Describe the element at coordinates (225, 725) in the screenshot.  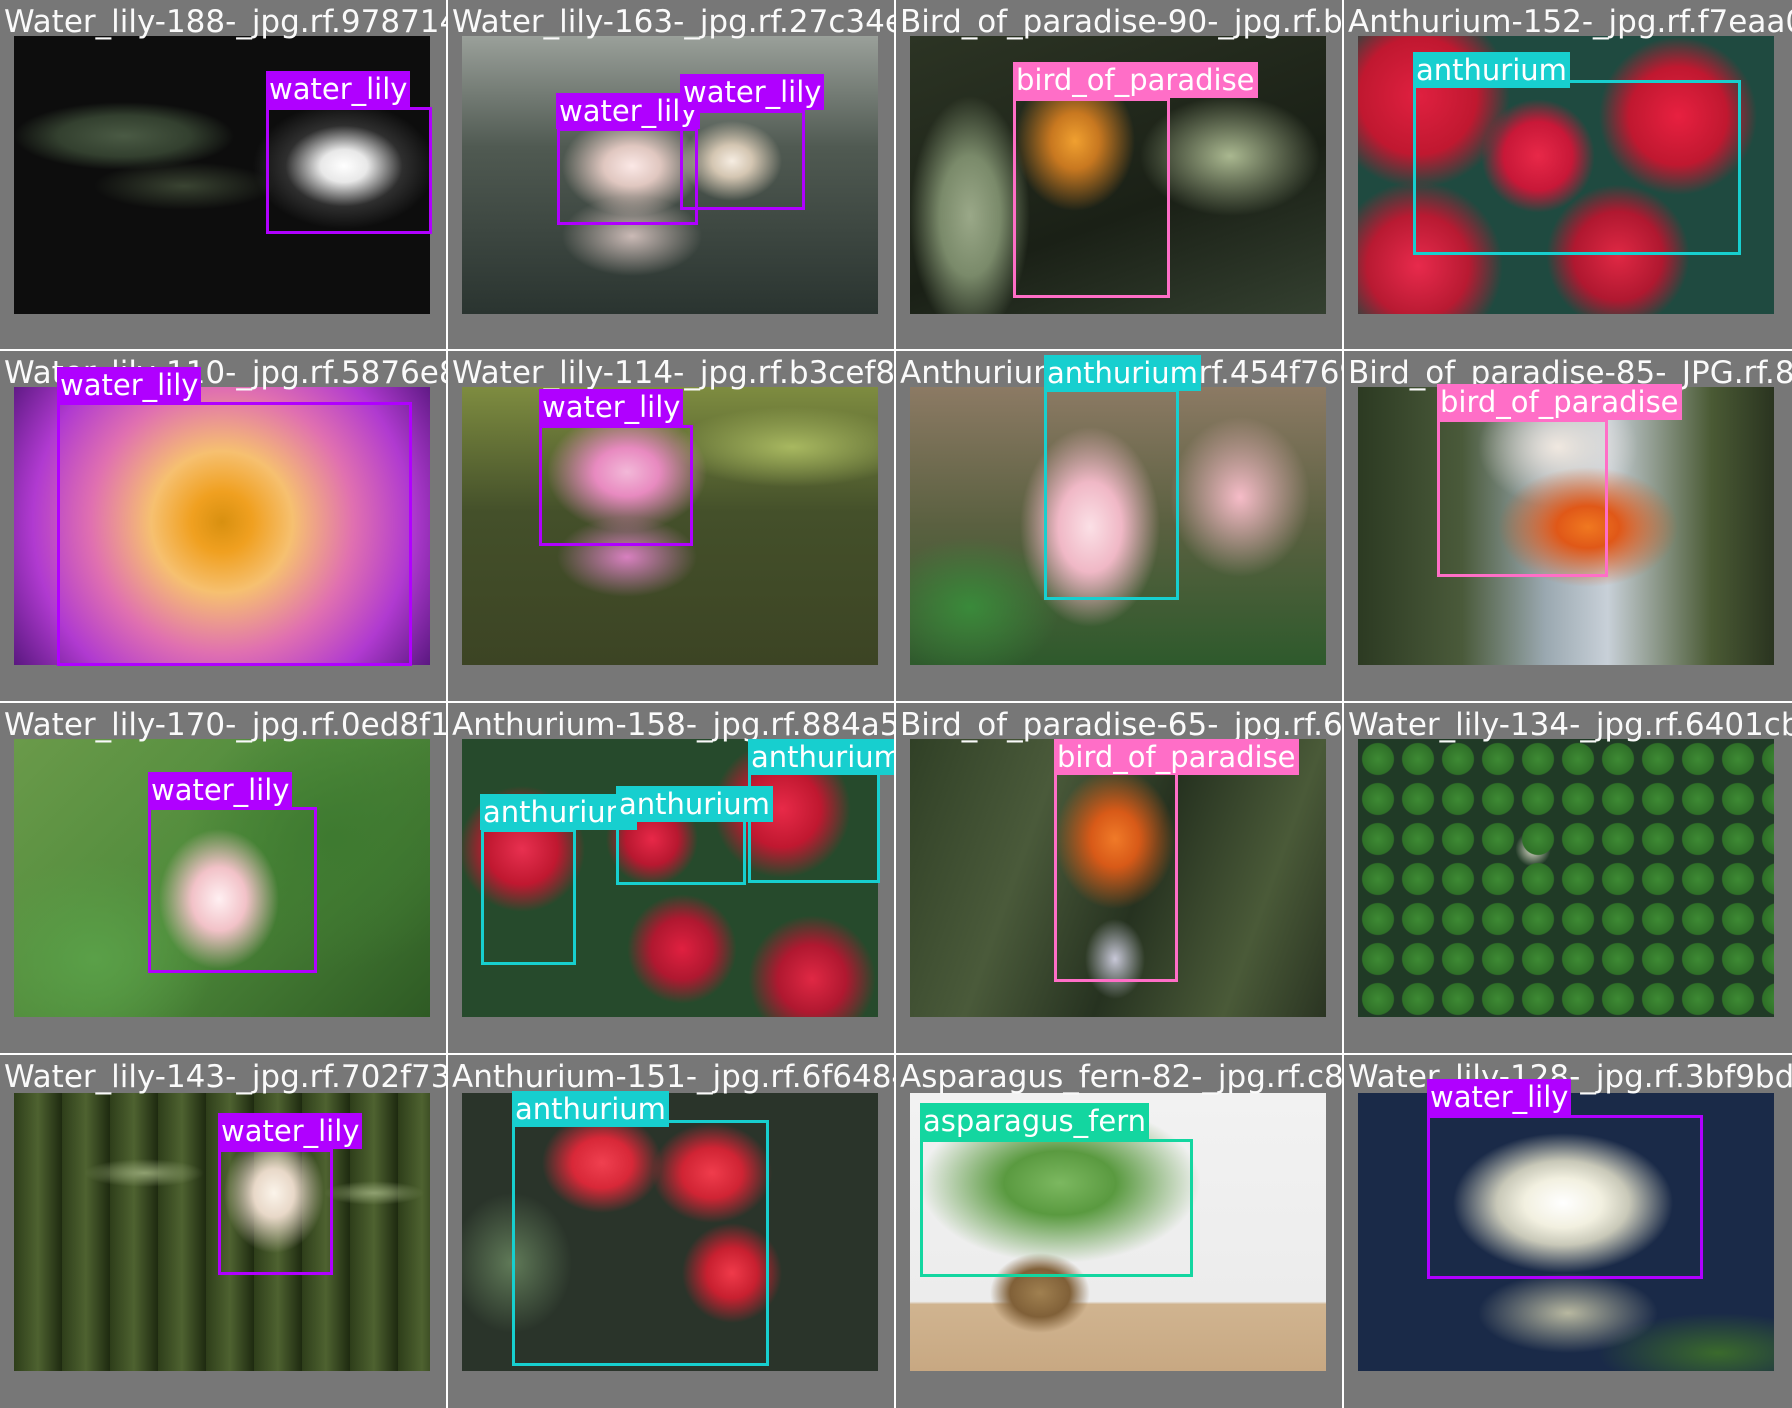
I see `tile-filename: Water_lily-170-_jpg.rf.0ed8f1f5` at that location.